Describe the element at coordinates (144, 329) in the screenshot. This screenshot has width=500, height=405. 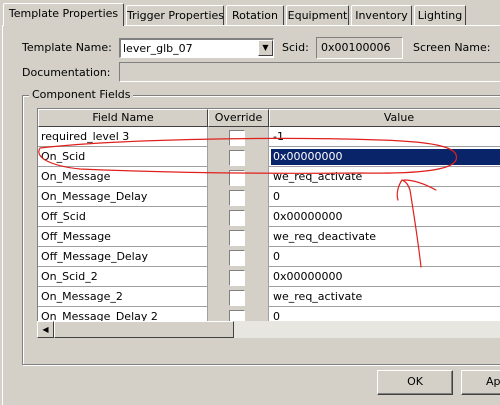
I see `scrollbar-thumb` at that location.